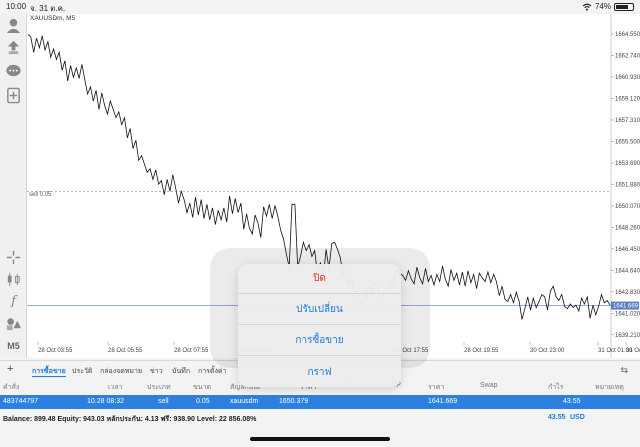 The height and width of the screenshot is (447, 640). What do you see at coordinates (10, 369) in the screenshot?
I see `add-tab-button: +` at bounding box center [10, 369].